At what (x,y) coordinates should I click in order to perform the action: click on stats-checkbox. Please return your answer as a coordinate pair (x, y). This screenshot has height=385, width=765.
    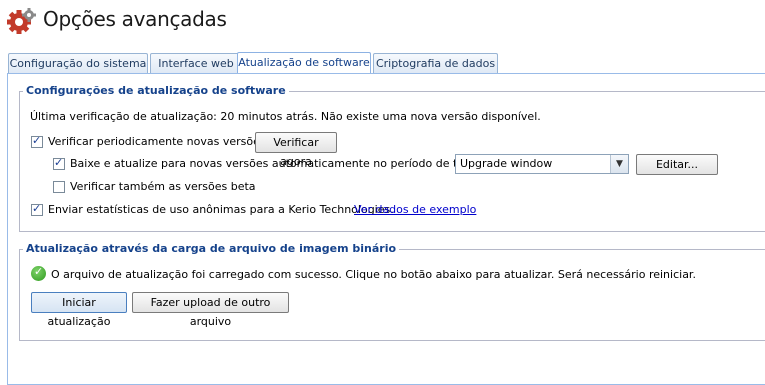
    Looking at the image, I should click on (37, 209).